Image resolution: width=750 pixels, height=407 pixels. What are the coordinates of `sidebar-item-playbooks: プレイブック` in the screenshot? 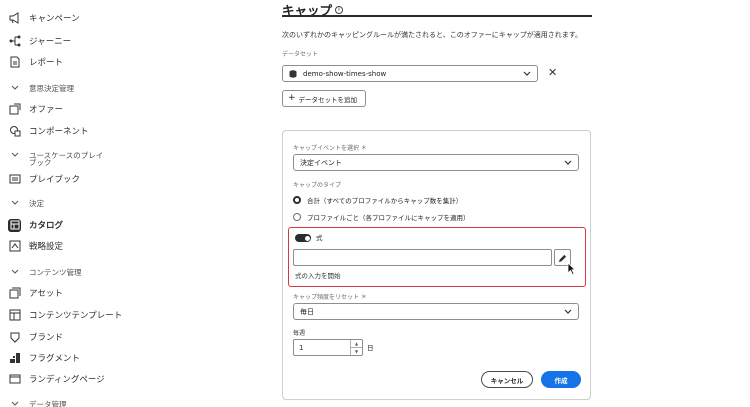 It's located at (44, 179).